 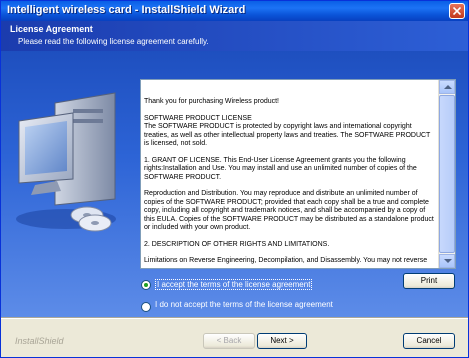 What do you see at coordinates (229, 341) in the screenshot?
I see `back-button: < Back` at bounding box center [229, 341].